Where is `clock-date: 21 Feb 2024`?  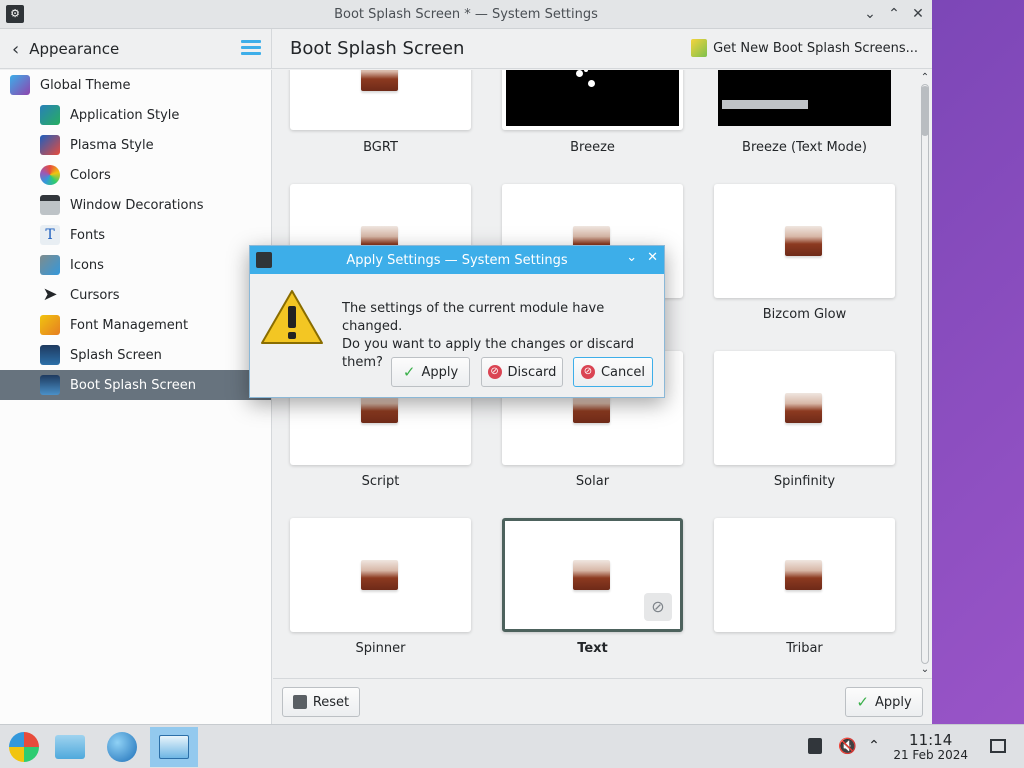
clock-date: 21 Feb 2024 is located at coordinates (930, 755).